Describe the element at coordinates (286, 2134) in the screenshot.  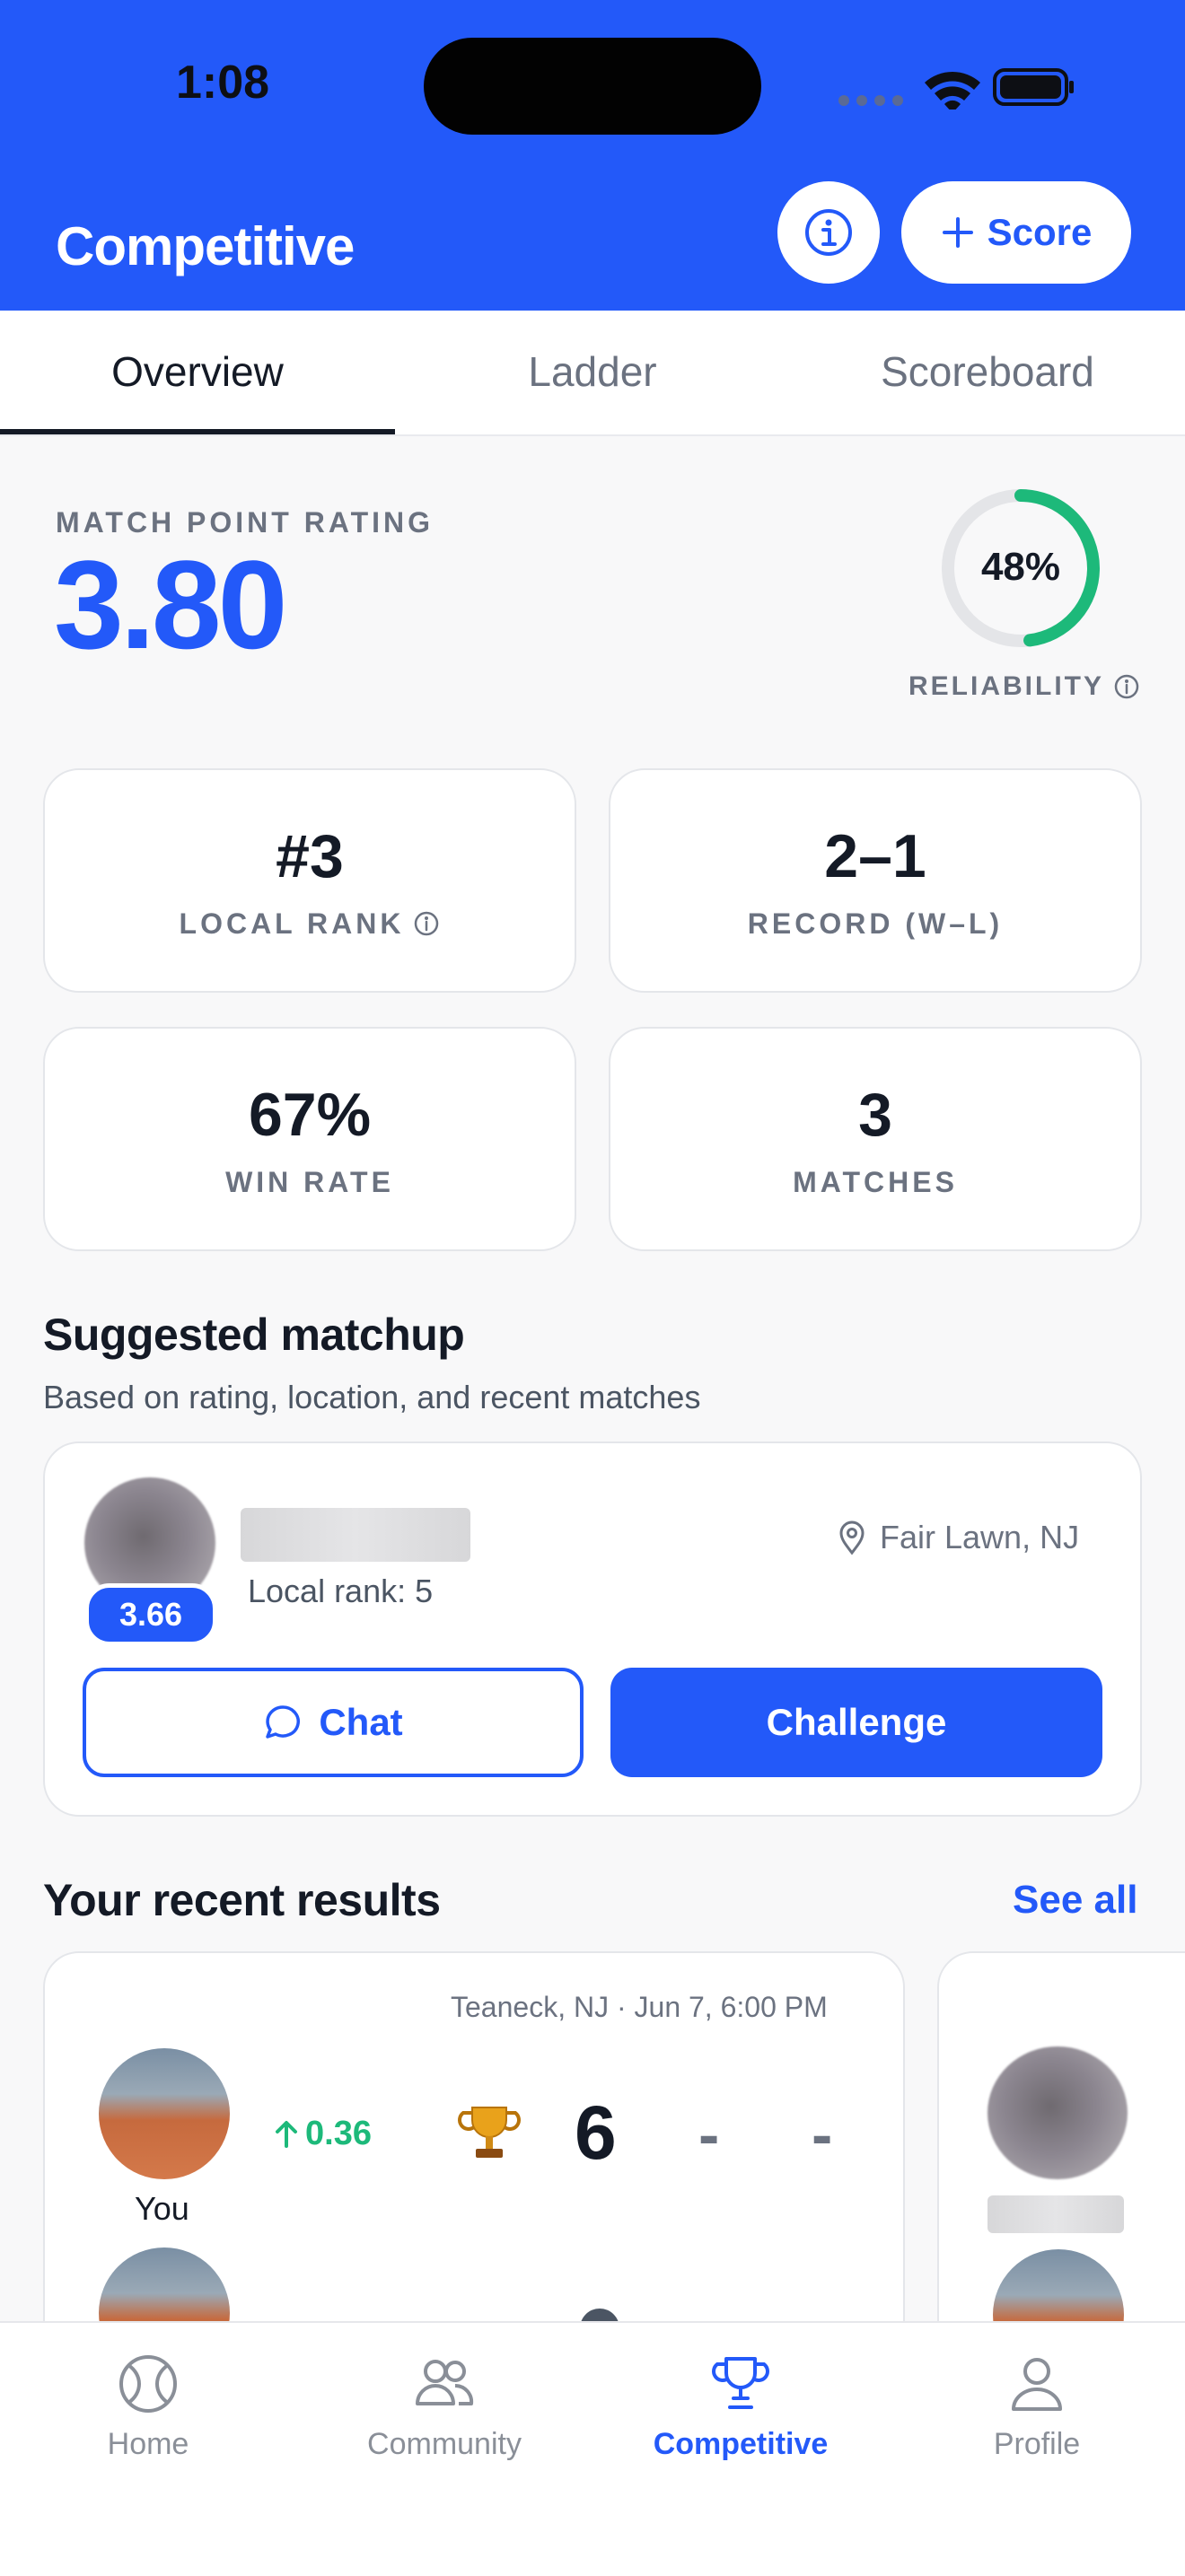
I see `arrow-up-icon` at that location.